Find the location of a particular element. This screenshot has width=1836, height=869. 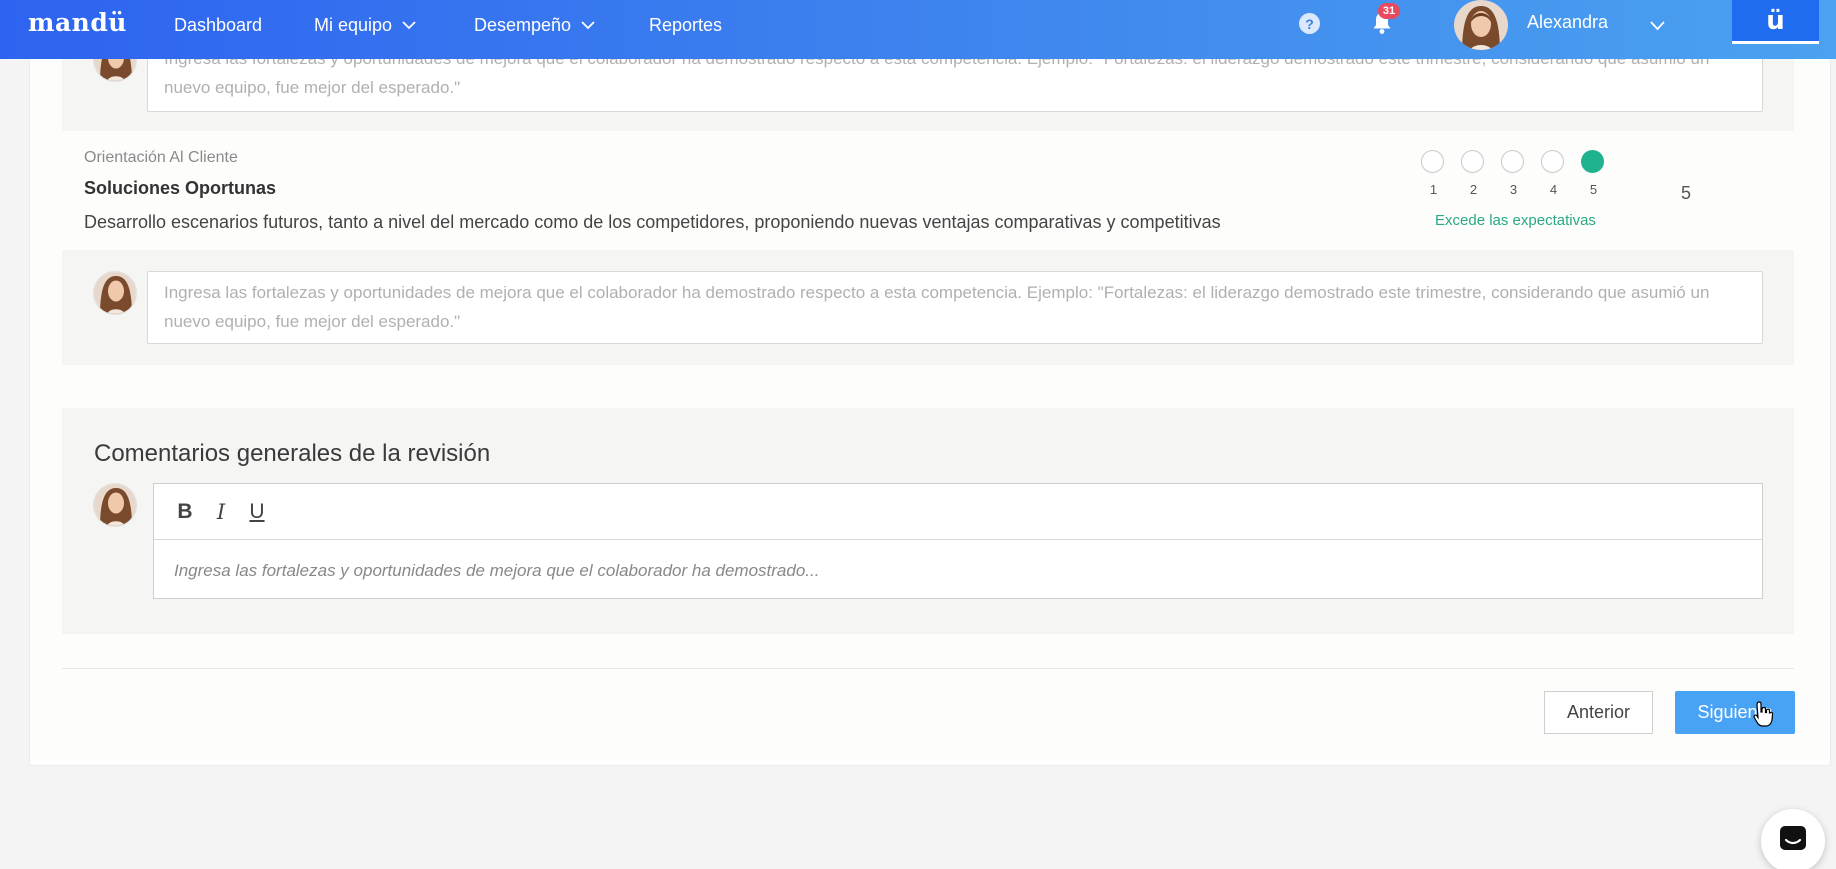

user-name: Alexandra is located at coordinates (1567, 22).